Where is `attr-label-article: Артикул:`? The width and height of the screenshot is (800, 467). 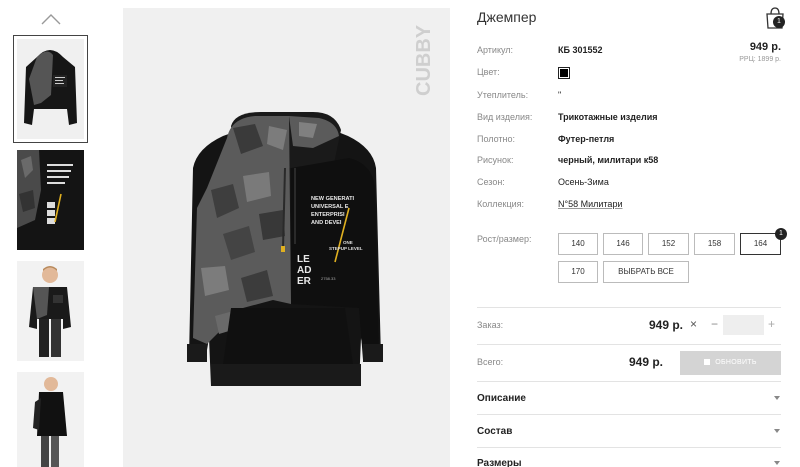 attr-label-article: Артикул: is located at coordinates (495, 50).